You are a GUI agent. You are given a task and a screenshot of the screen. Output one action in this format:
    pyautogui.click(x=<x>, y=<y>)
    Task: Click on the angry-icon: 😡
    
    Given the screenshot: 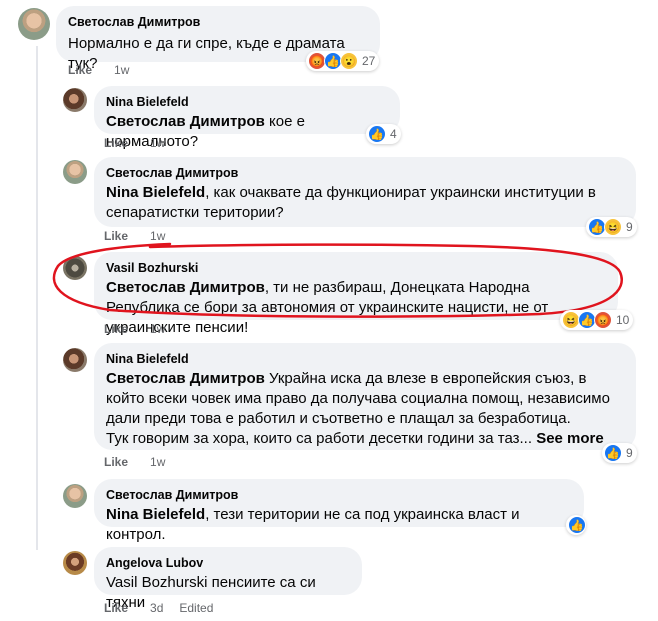 What is the action you would take?
    pyautogui.click(x=603, y=320)
    